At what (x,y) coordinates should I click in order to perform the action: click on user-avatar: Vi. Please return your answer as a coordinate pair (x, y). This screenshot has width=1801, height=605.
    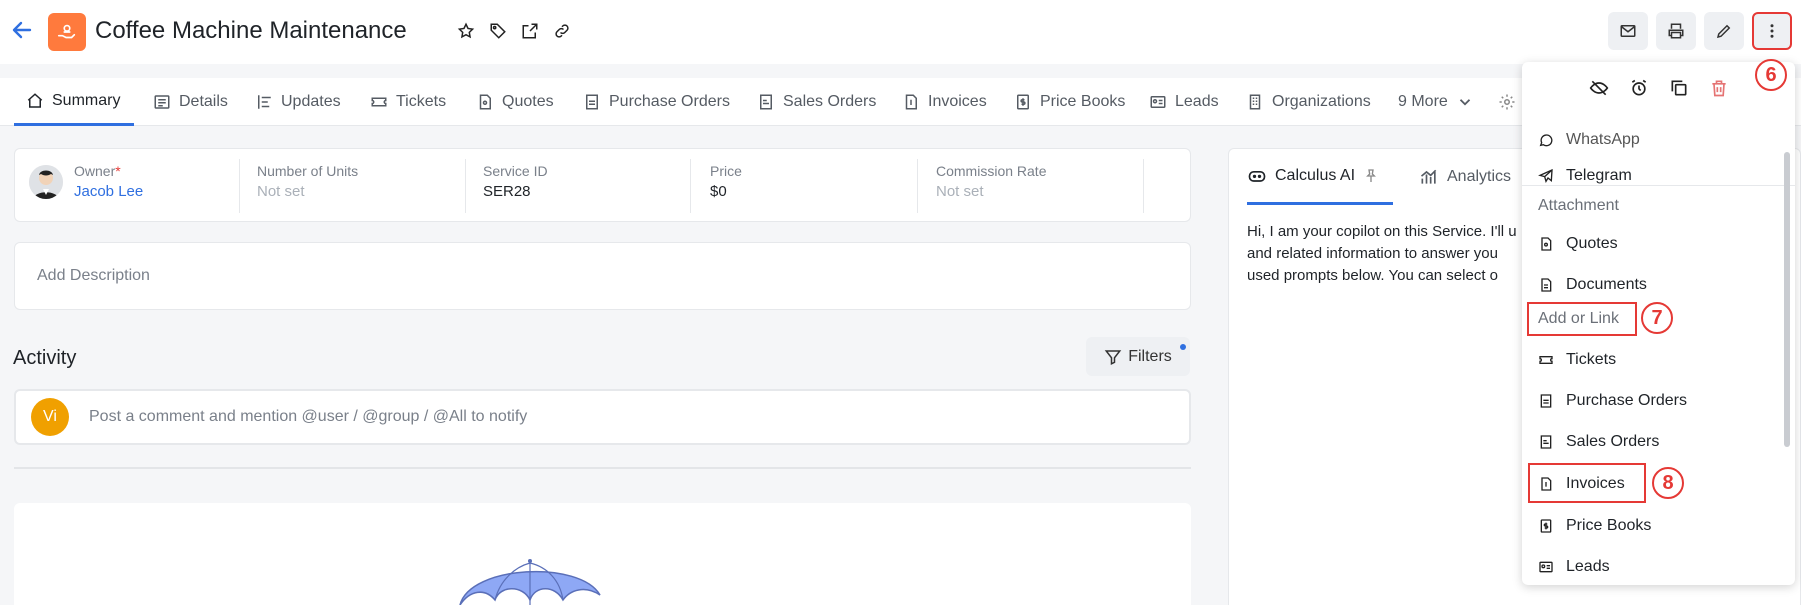
    Looking at the image, I should click on (50, 417).